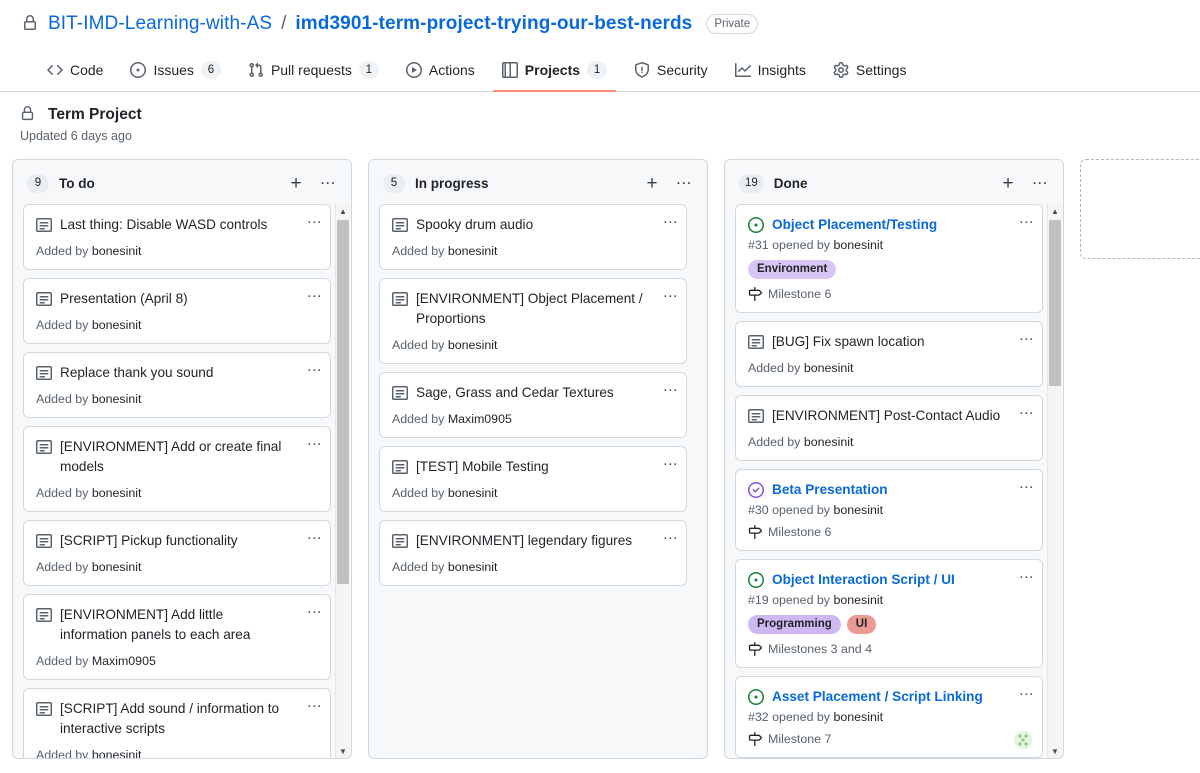 The height and width of the screenshot is (773, 1200). Describe the element at coordinates (420, 251) in the screenshot. I see `card-meta-prefix: Added by` at that location.